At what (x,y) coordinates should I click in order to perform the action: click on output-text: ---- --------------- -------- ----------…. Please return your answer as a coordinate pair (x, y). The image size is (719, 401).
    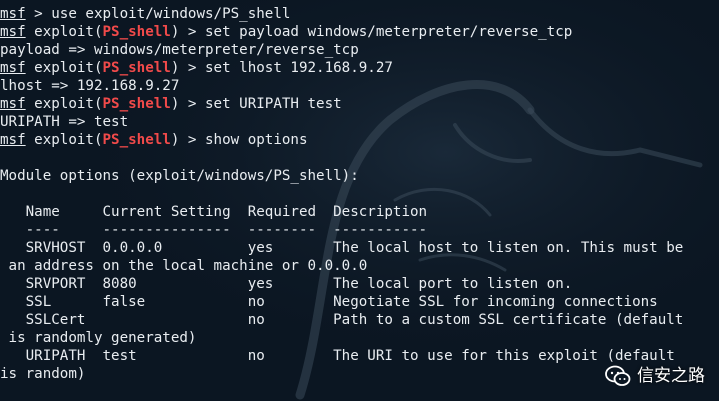
    Looking at the image, I should click on (214, 230).